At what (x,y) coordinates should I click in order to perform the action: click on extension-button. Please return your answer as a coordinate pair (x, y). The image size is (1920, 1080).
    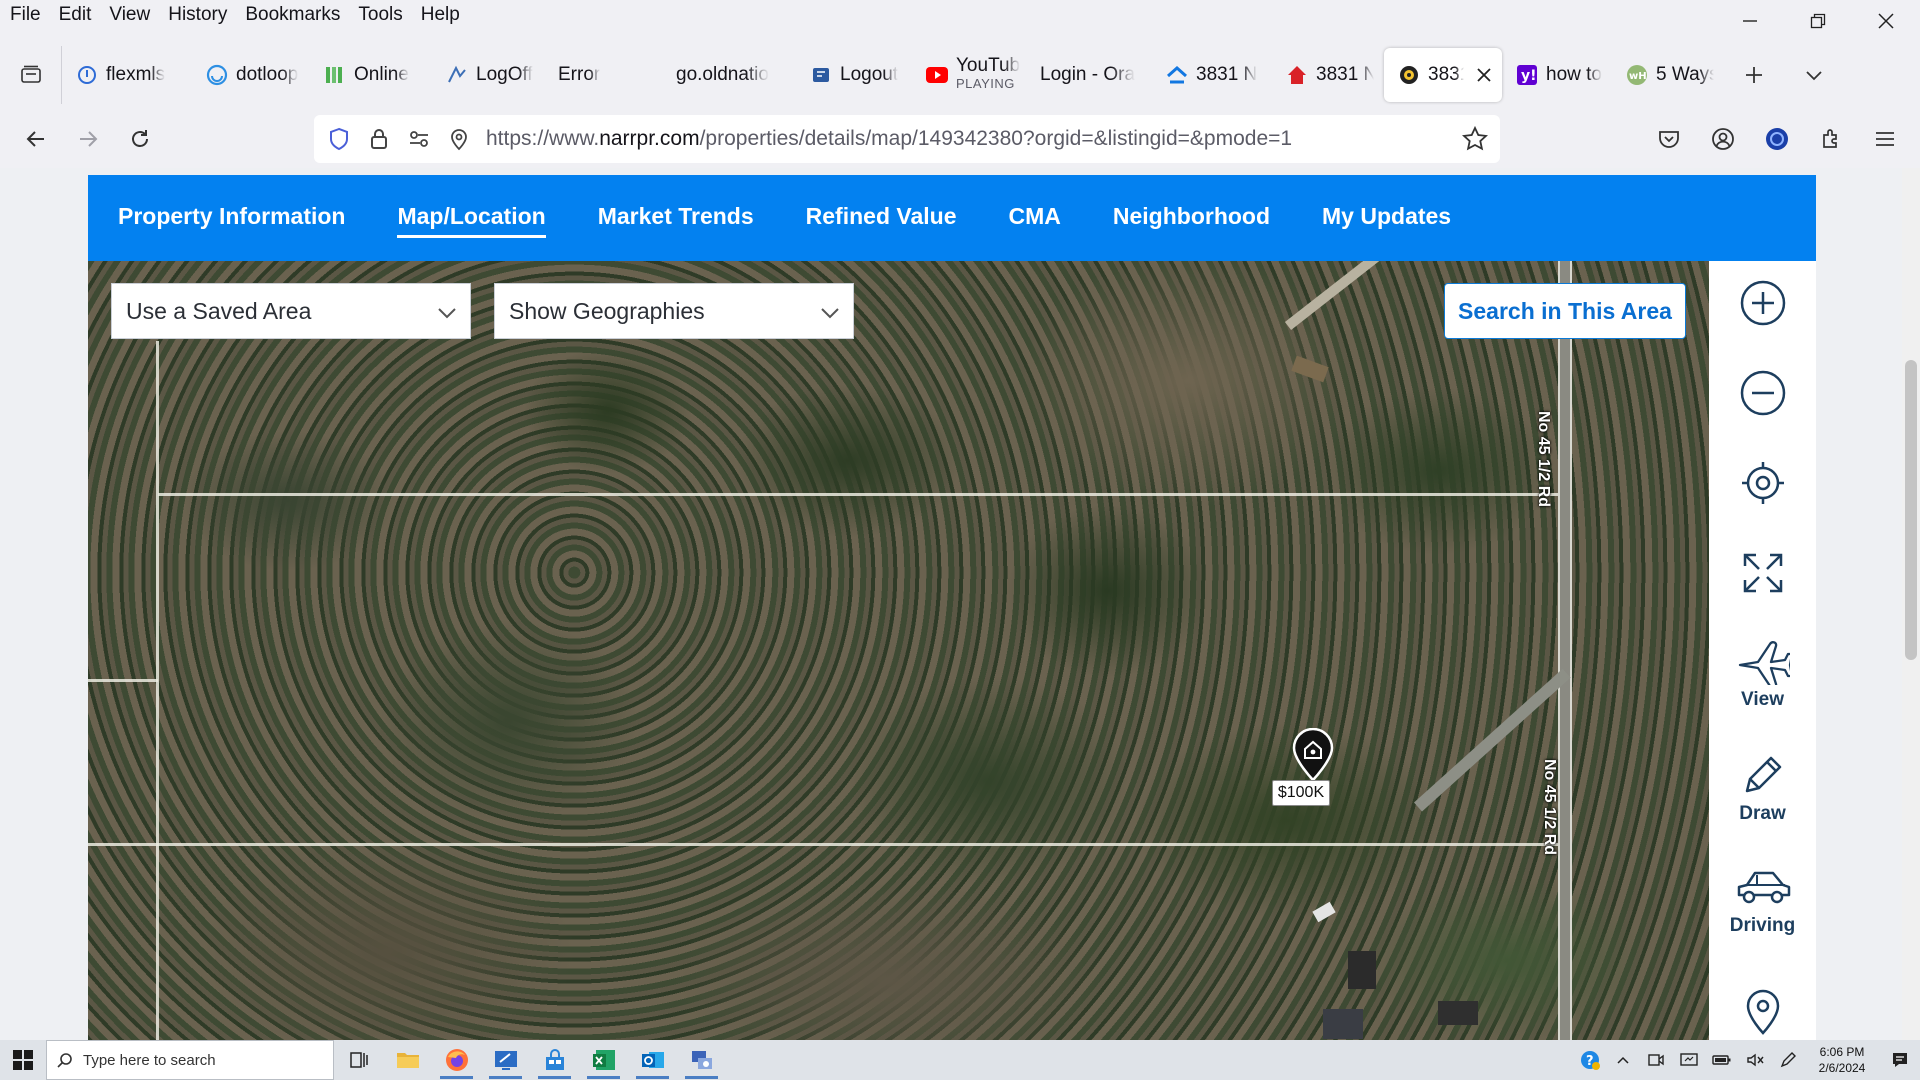
    Looking at the image, I should click on (1777, 139).